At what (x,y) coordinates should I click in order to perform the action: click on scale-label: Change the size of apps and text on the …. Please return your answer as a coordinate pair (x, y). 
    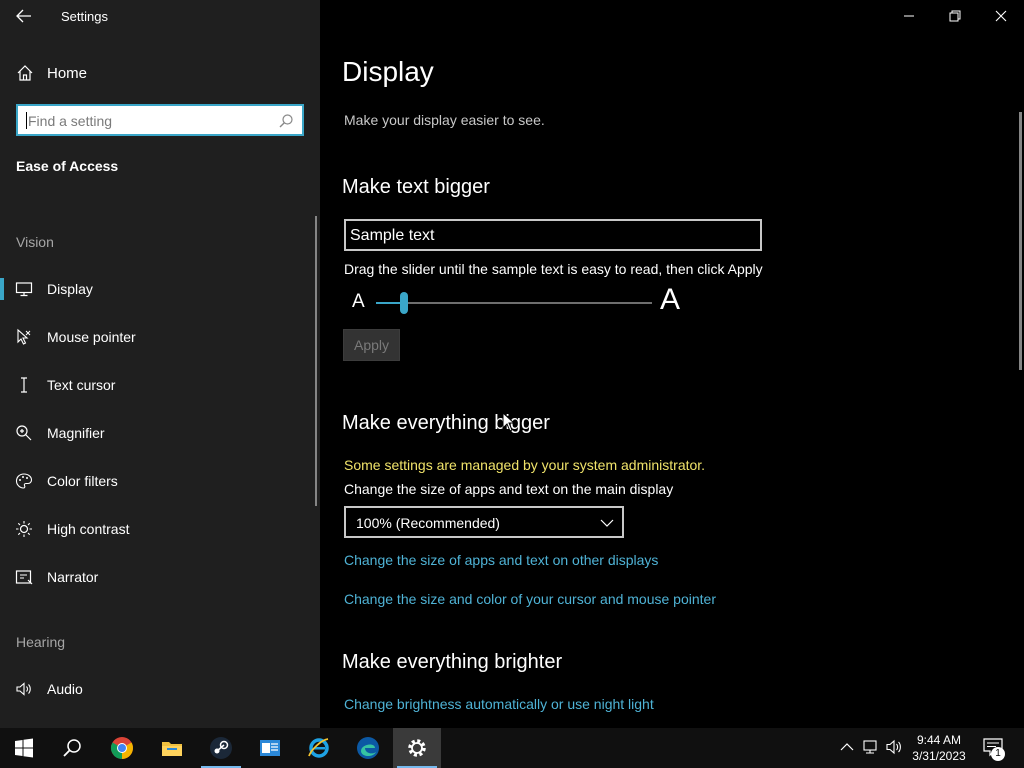
    Looking at the image, I should click on (509, 489).